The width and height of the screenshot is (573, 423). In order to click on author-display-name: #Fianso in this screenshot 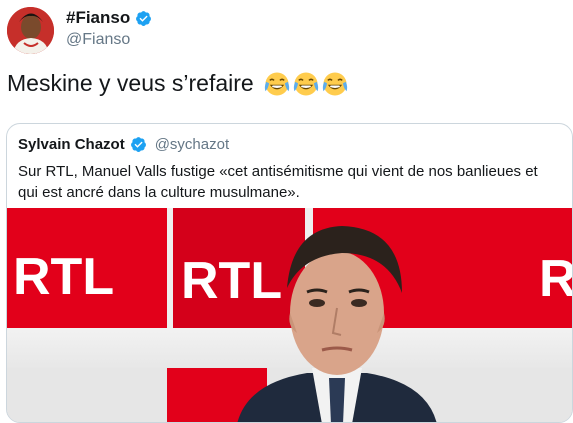, I will do `click(98, 18)`.